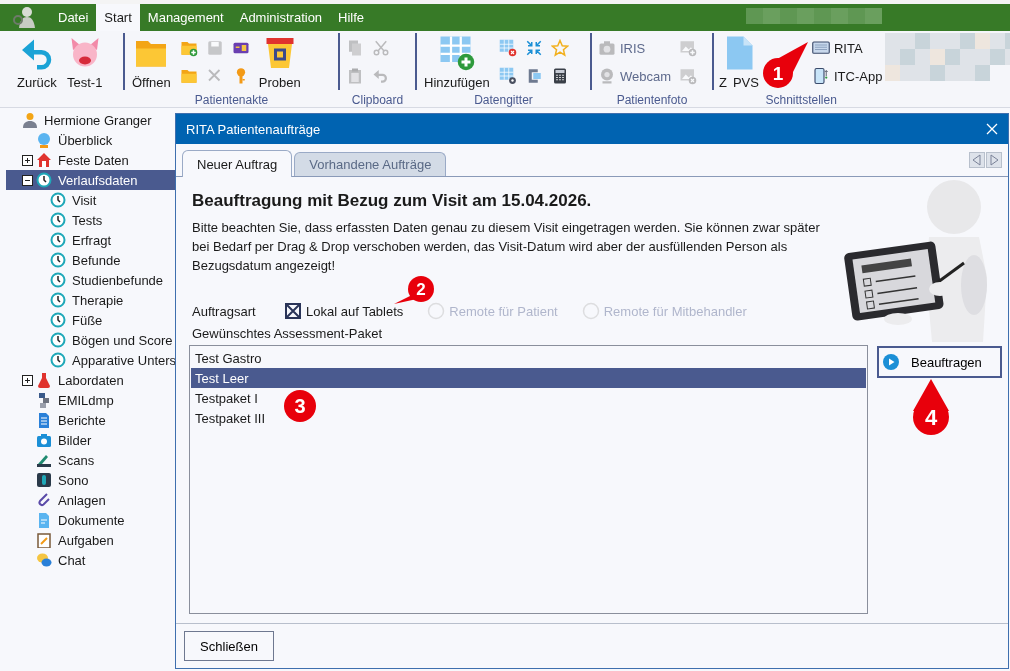  Describe the element at coordinates (820, 48) in the screenshot. I see `monitor-icon` at that location.